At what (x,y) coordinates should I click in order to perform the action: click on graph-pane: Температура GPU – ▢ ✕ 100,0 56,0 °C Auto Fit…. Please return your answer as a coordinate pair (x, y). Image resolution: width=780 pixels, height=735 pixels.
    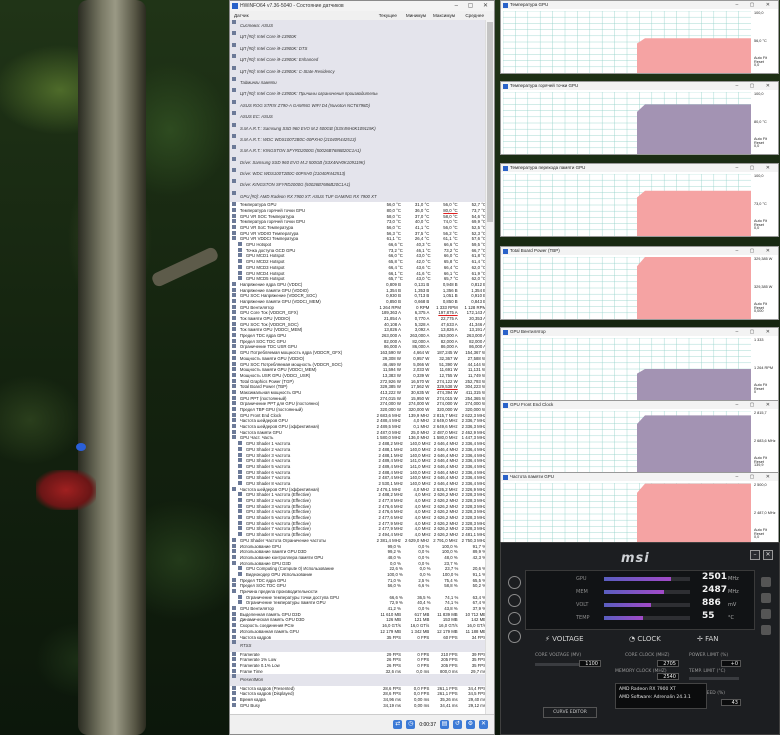
    Looking at the image, I should click on (639, 37).